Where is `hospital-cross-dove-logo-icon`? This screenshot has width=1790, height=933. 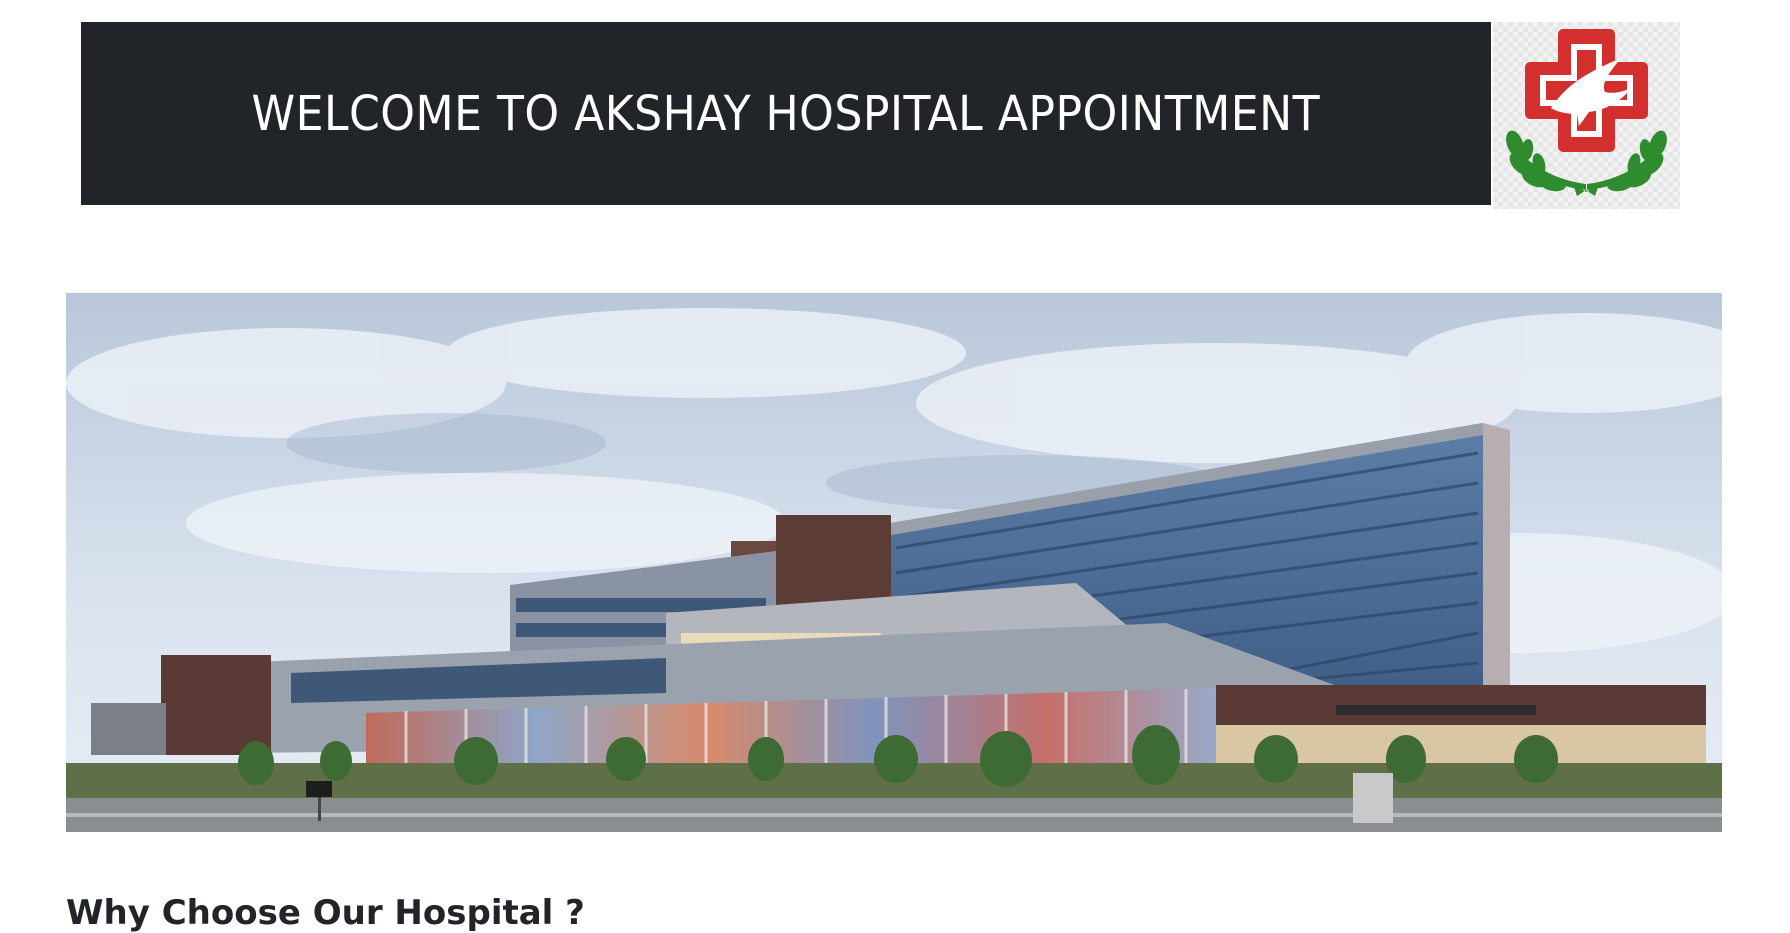
hospital-cross-dove-logo-icon is located at coordinates (1586, 112).